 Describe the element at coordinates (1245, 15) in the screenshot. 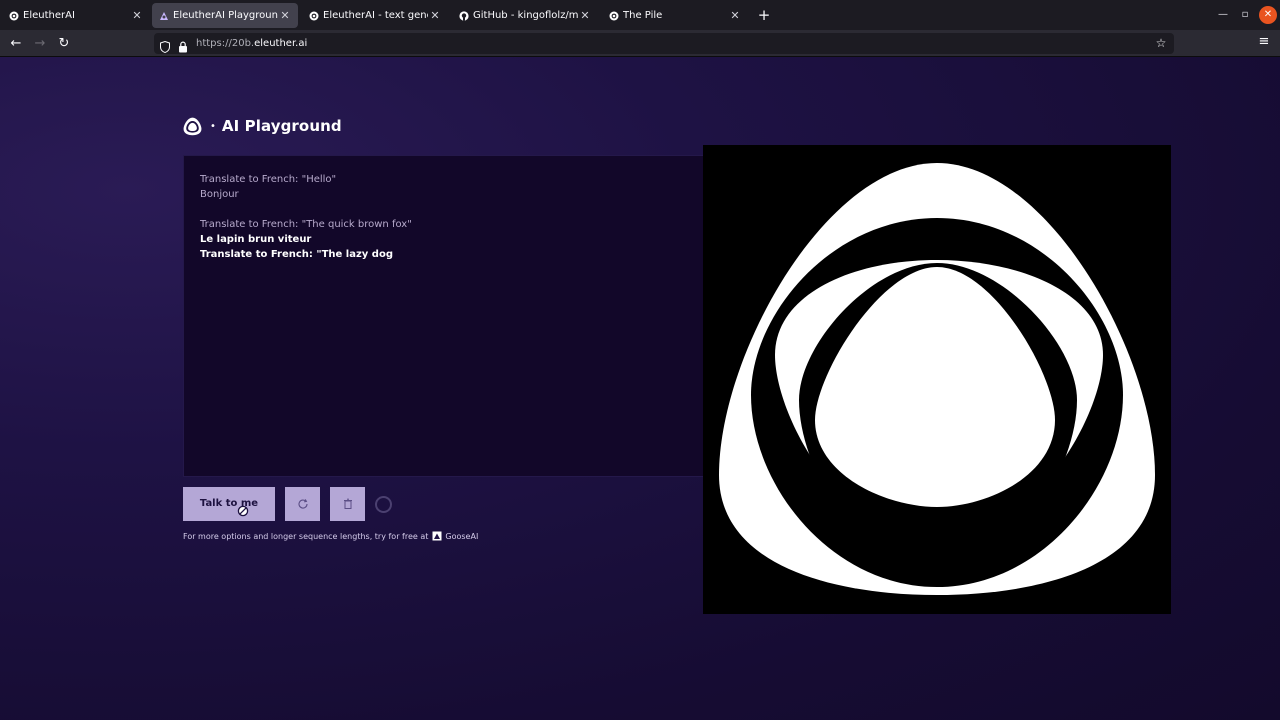

I see `maximize-icon: ▫` at that location.